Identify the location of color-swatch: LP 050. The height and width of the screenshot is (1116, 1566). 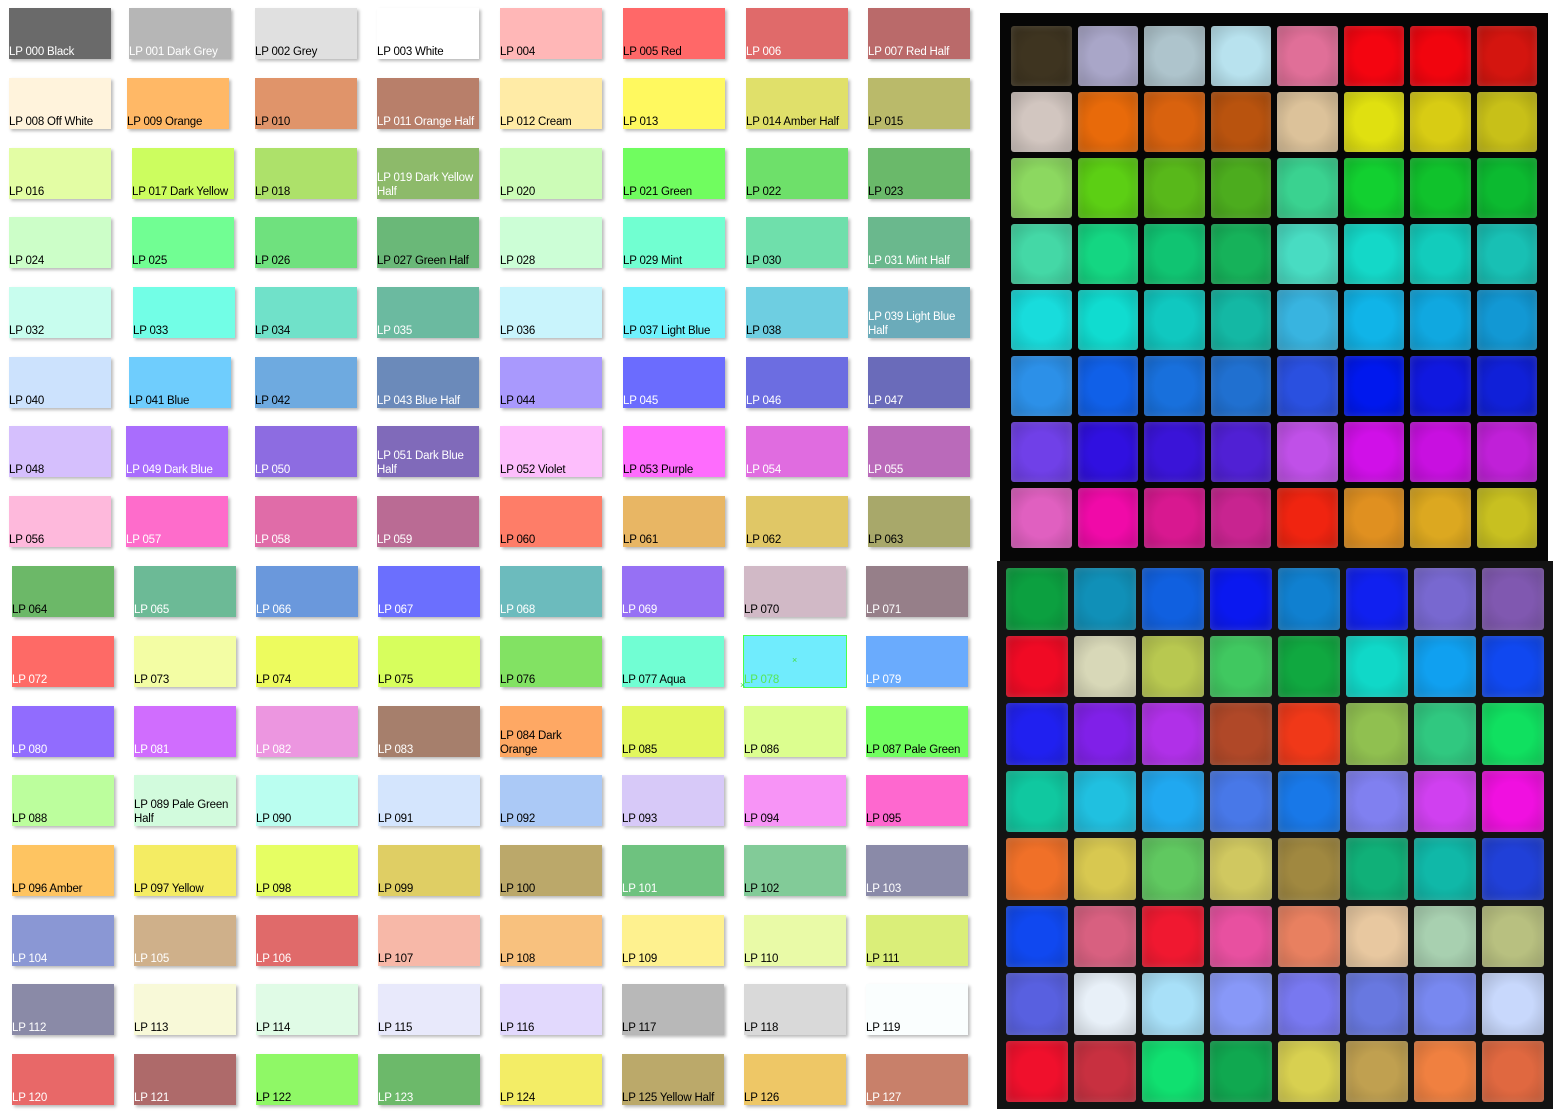
(306, 451).